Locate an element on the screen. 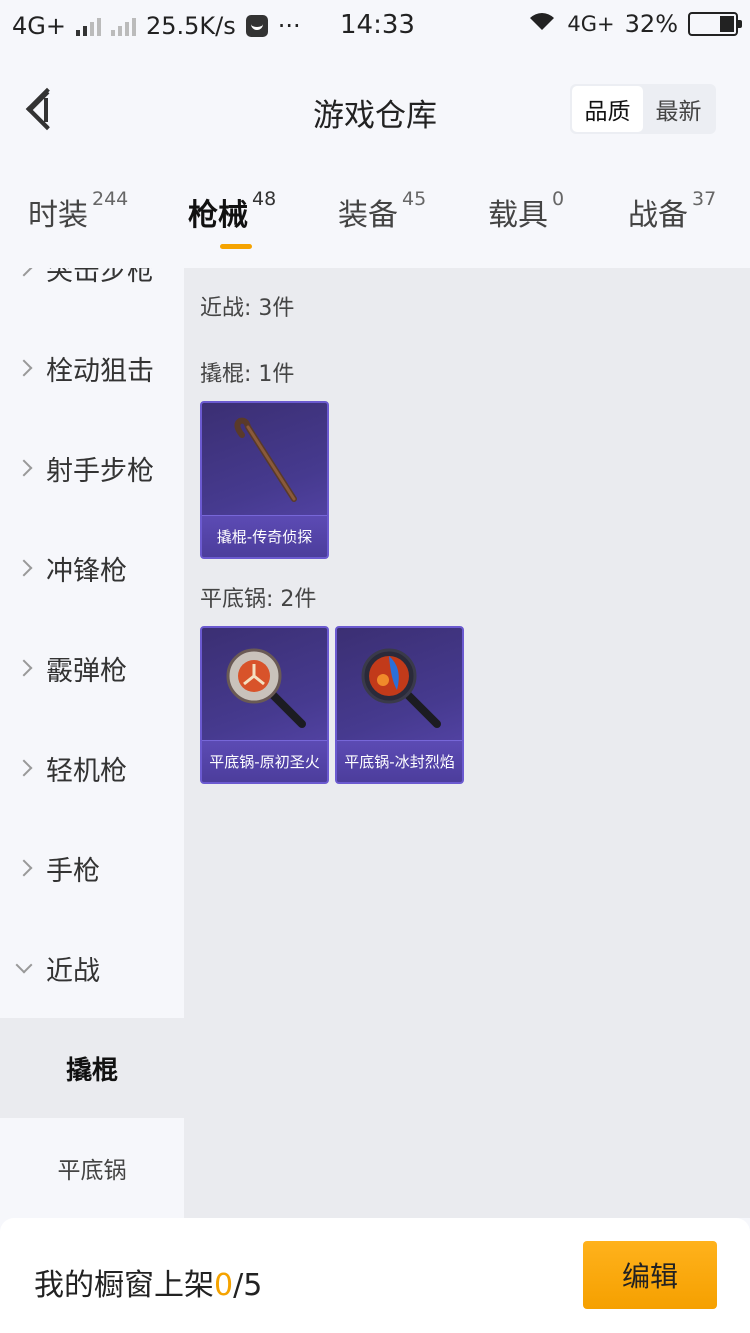 This screenshot has height=1333, width=750. sidebar-item-label: 射手步枪 is located at coordinates (100, 471).